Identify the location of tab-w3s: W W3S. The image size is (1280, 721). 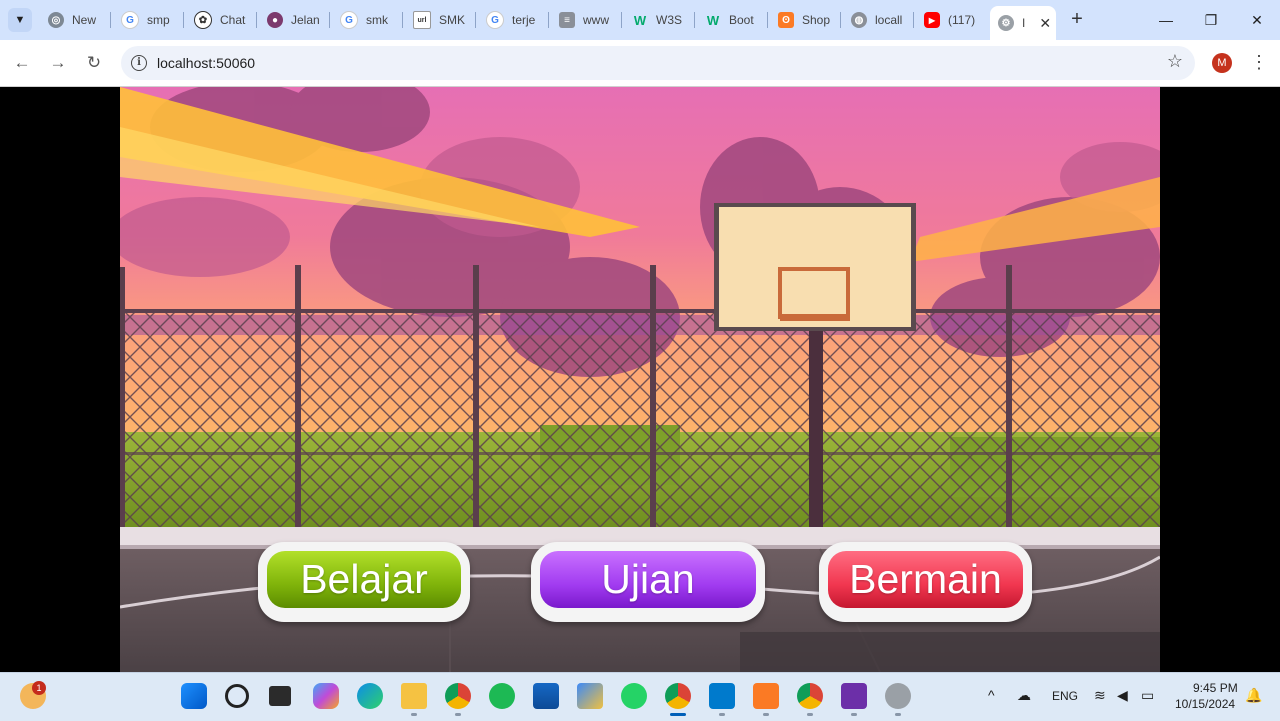
(660, 20).